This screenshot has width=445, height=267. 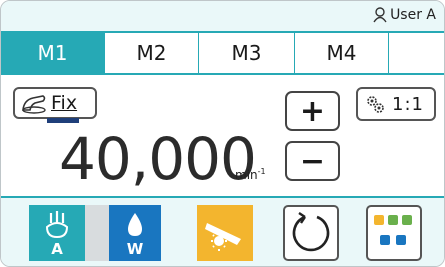 I want to click on rotation-button, so click(x=311, y=233).